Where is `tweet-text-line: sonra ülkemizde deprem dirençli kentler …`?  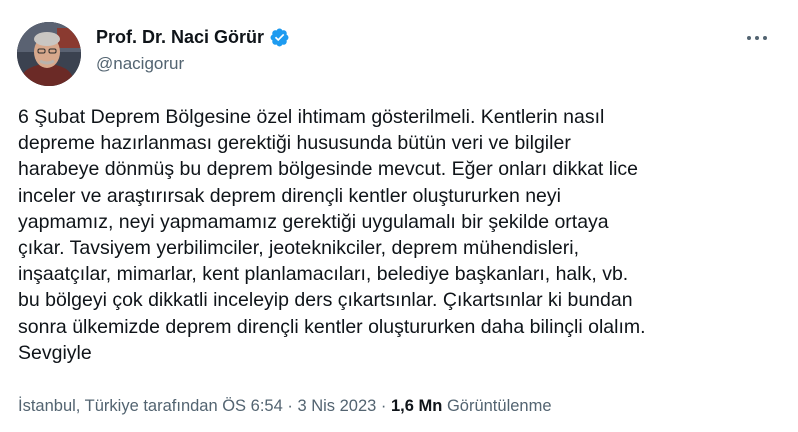 tweet-text-line: sonra ülkemizde deprem dirençli kentler … is located at coordinates (332, 326).